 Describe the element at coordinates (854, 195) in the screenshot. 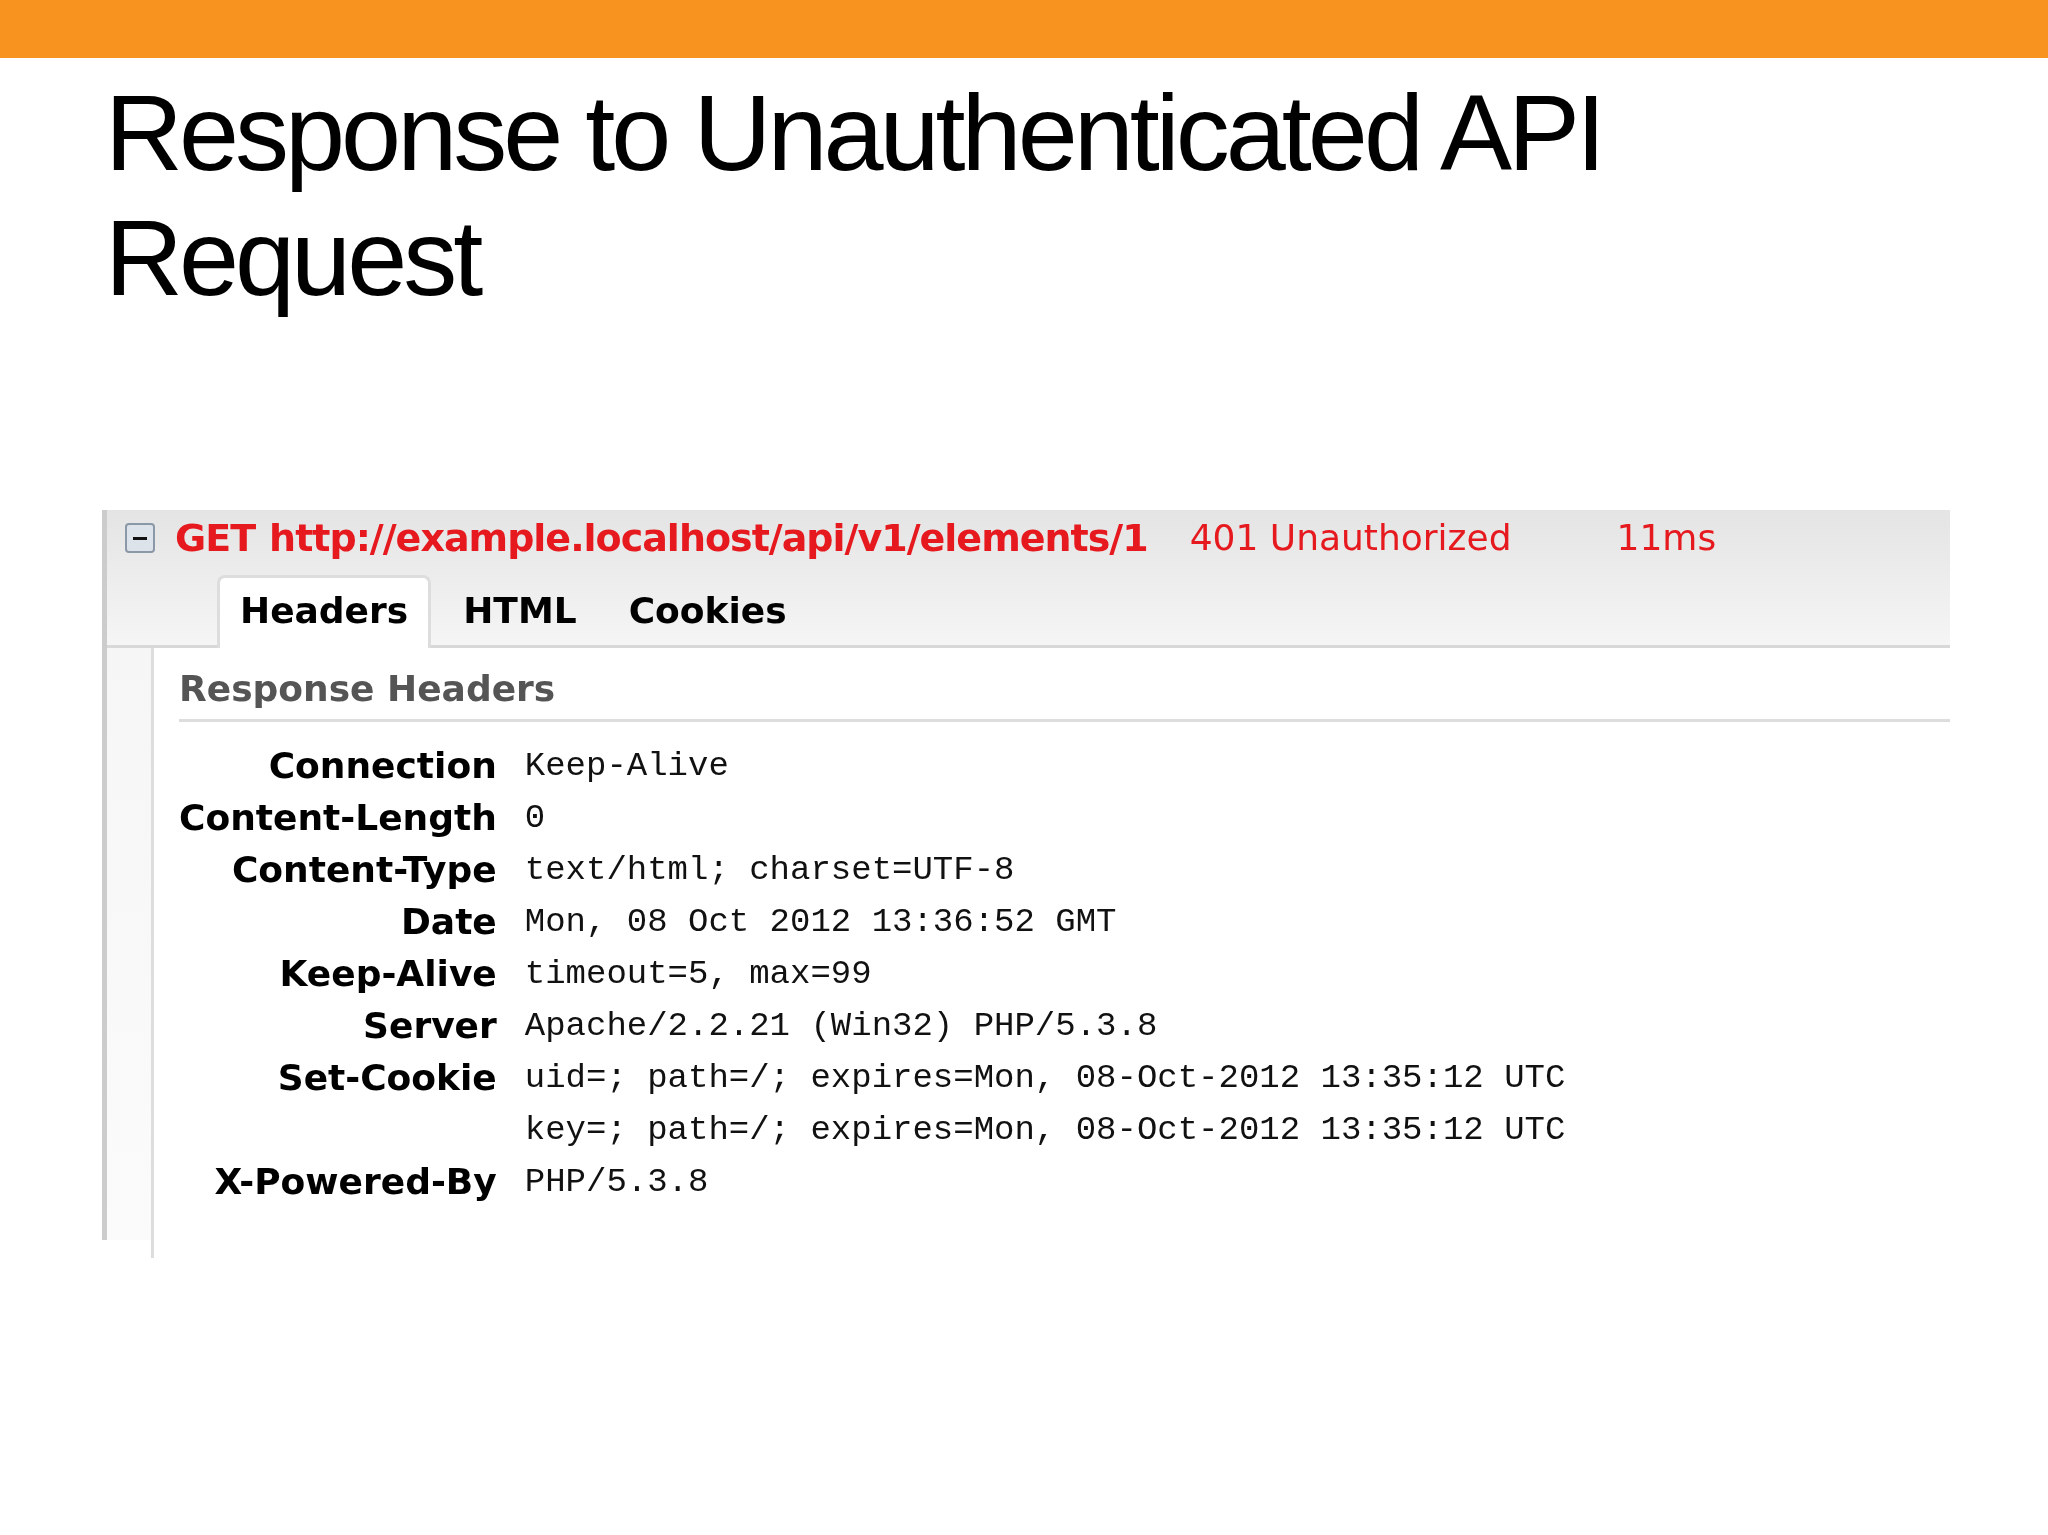

I see `slide-title: Response to Unauthenticated API Request` at that location.